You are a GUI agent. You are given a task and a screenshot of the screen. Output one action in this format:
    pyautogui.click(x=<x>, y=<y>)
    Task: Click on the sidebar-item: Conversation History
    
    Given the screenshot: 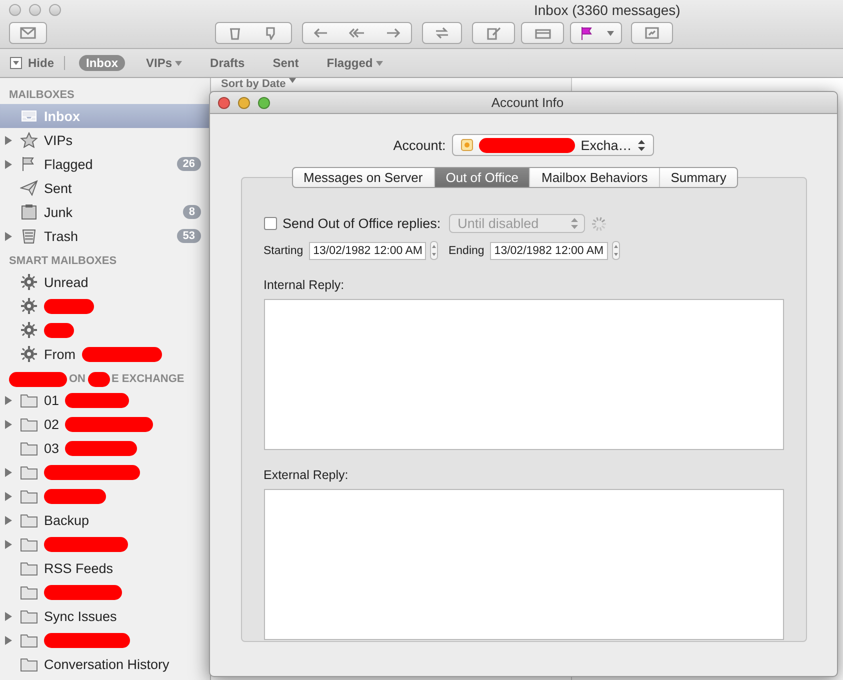 What is the action you would take?
    pyautogui.click(x=105, y=664)
    